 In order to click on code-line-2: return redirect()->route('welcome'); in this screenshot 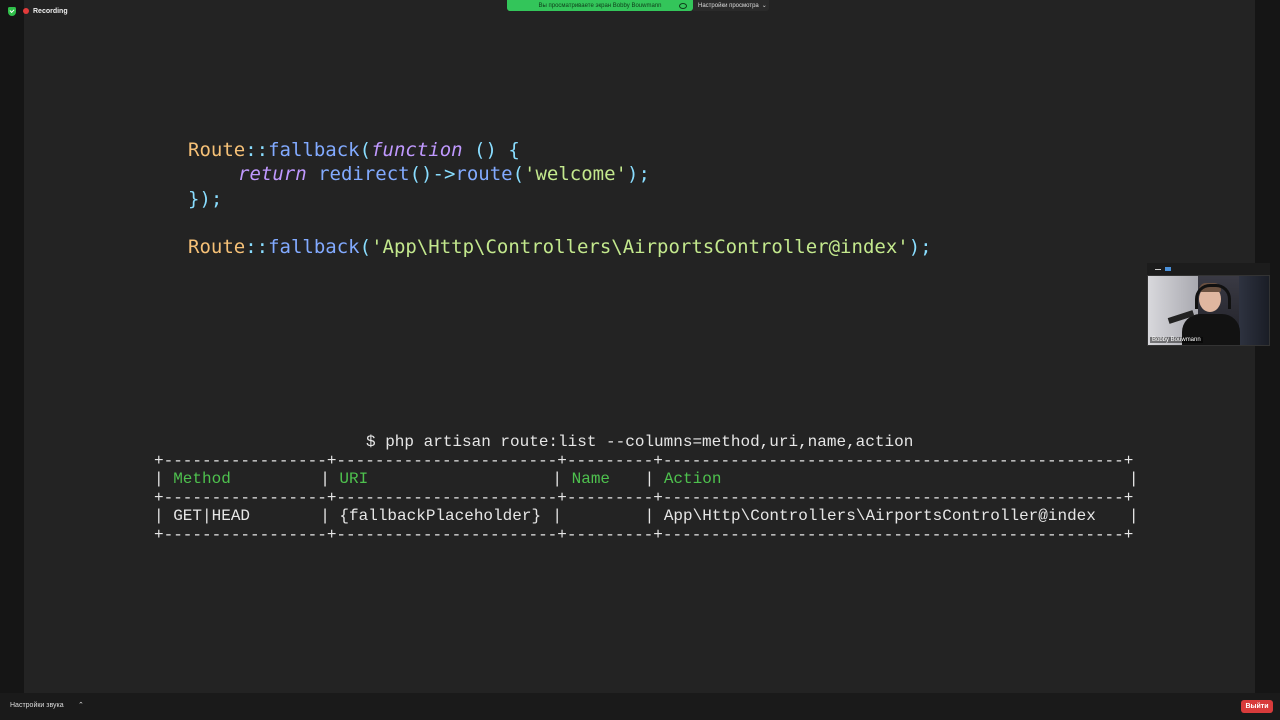, I will do `click(444, 174)`.